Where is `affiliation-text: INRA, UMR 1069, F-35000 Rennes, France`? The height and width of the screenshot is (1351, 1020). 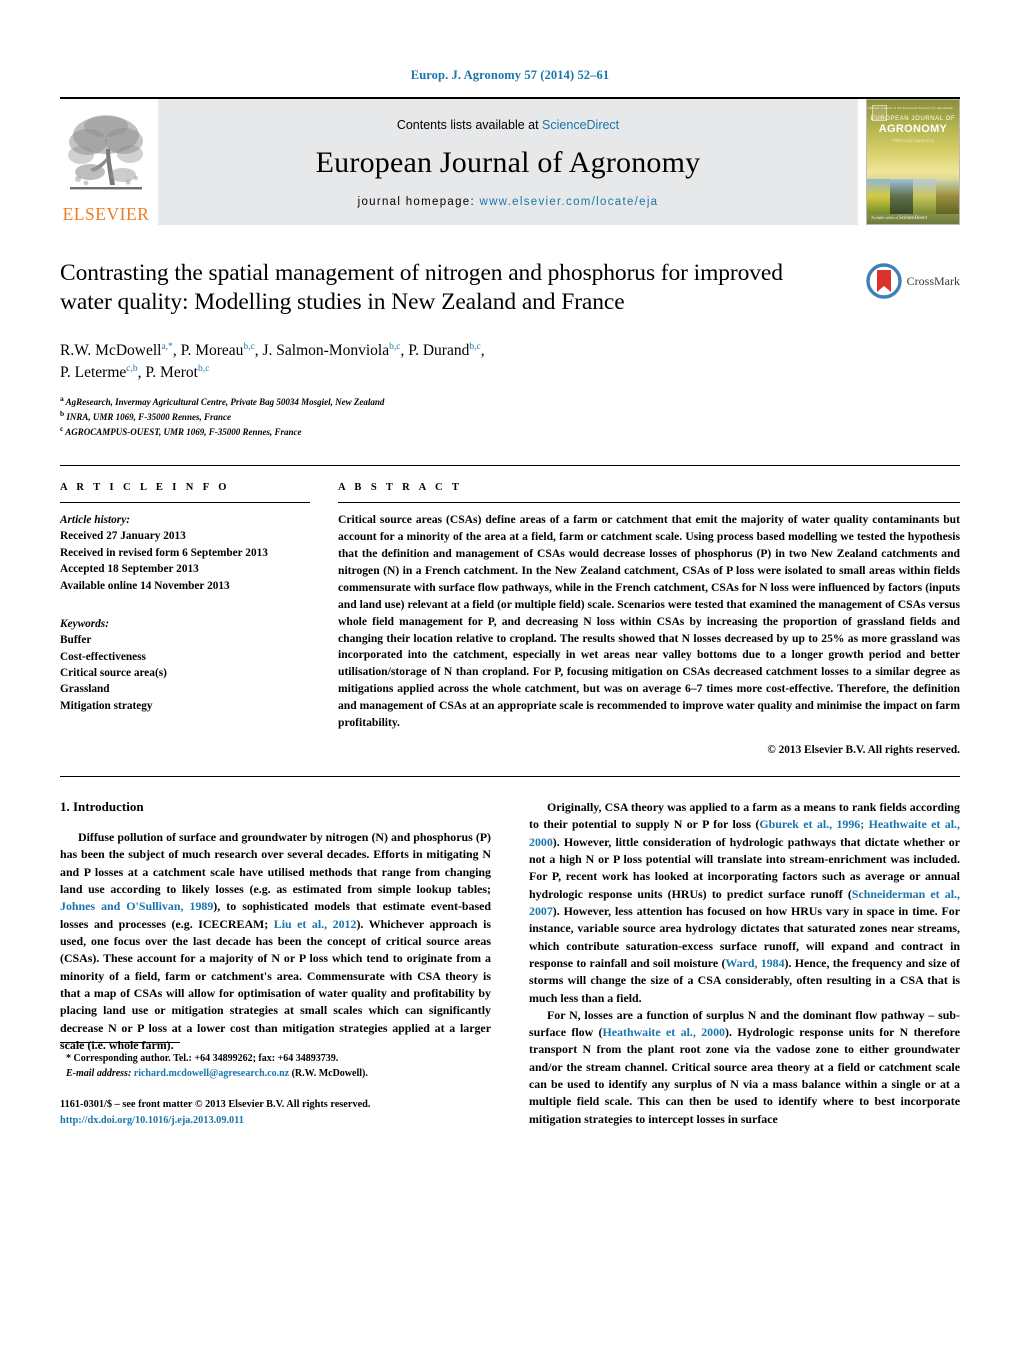
affiliation-text: INRA, UMR 1069, F-35000 Rennes, France is located at coordinates (148, 416).